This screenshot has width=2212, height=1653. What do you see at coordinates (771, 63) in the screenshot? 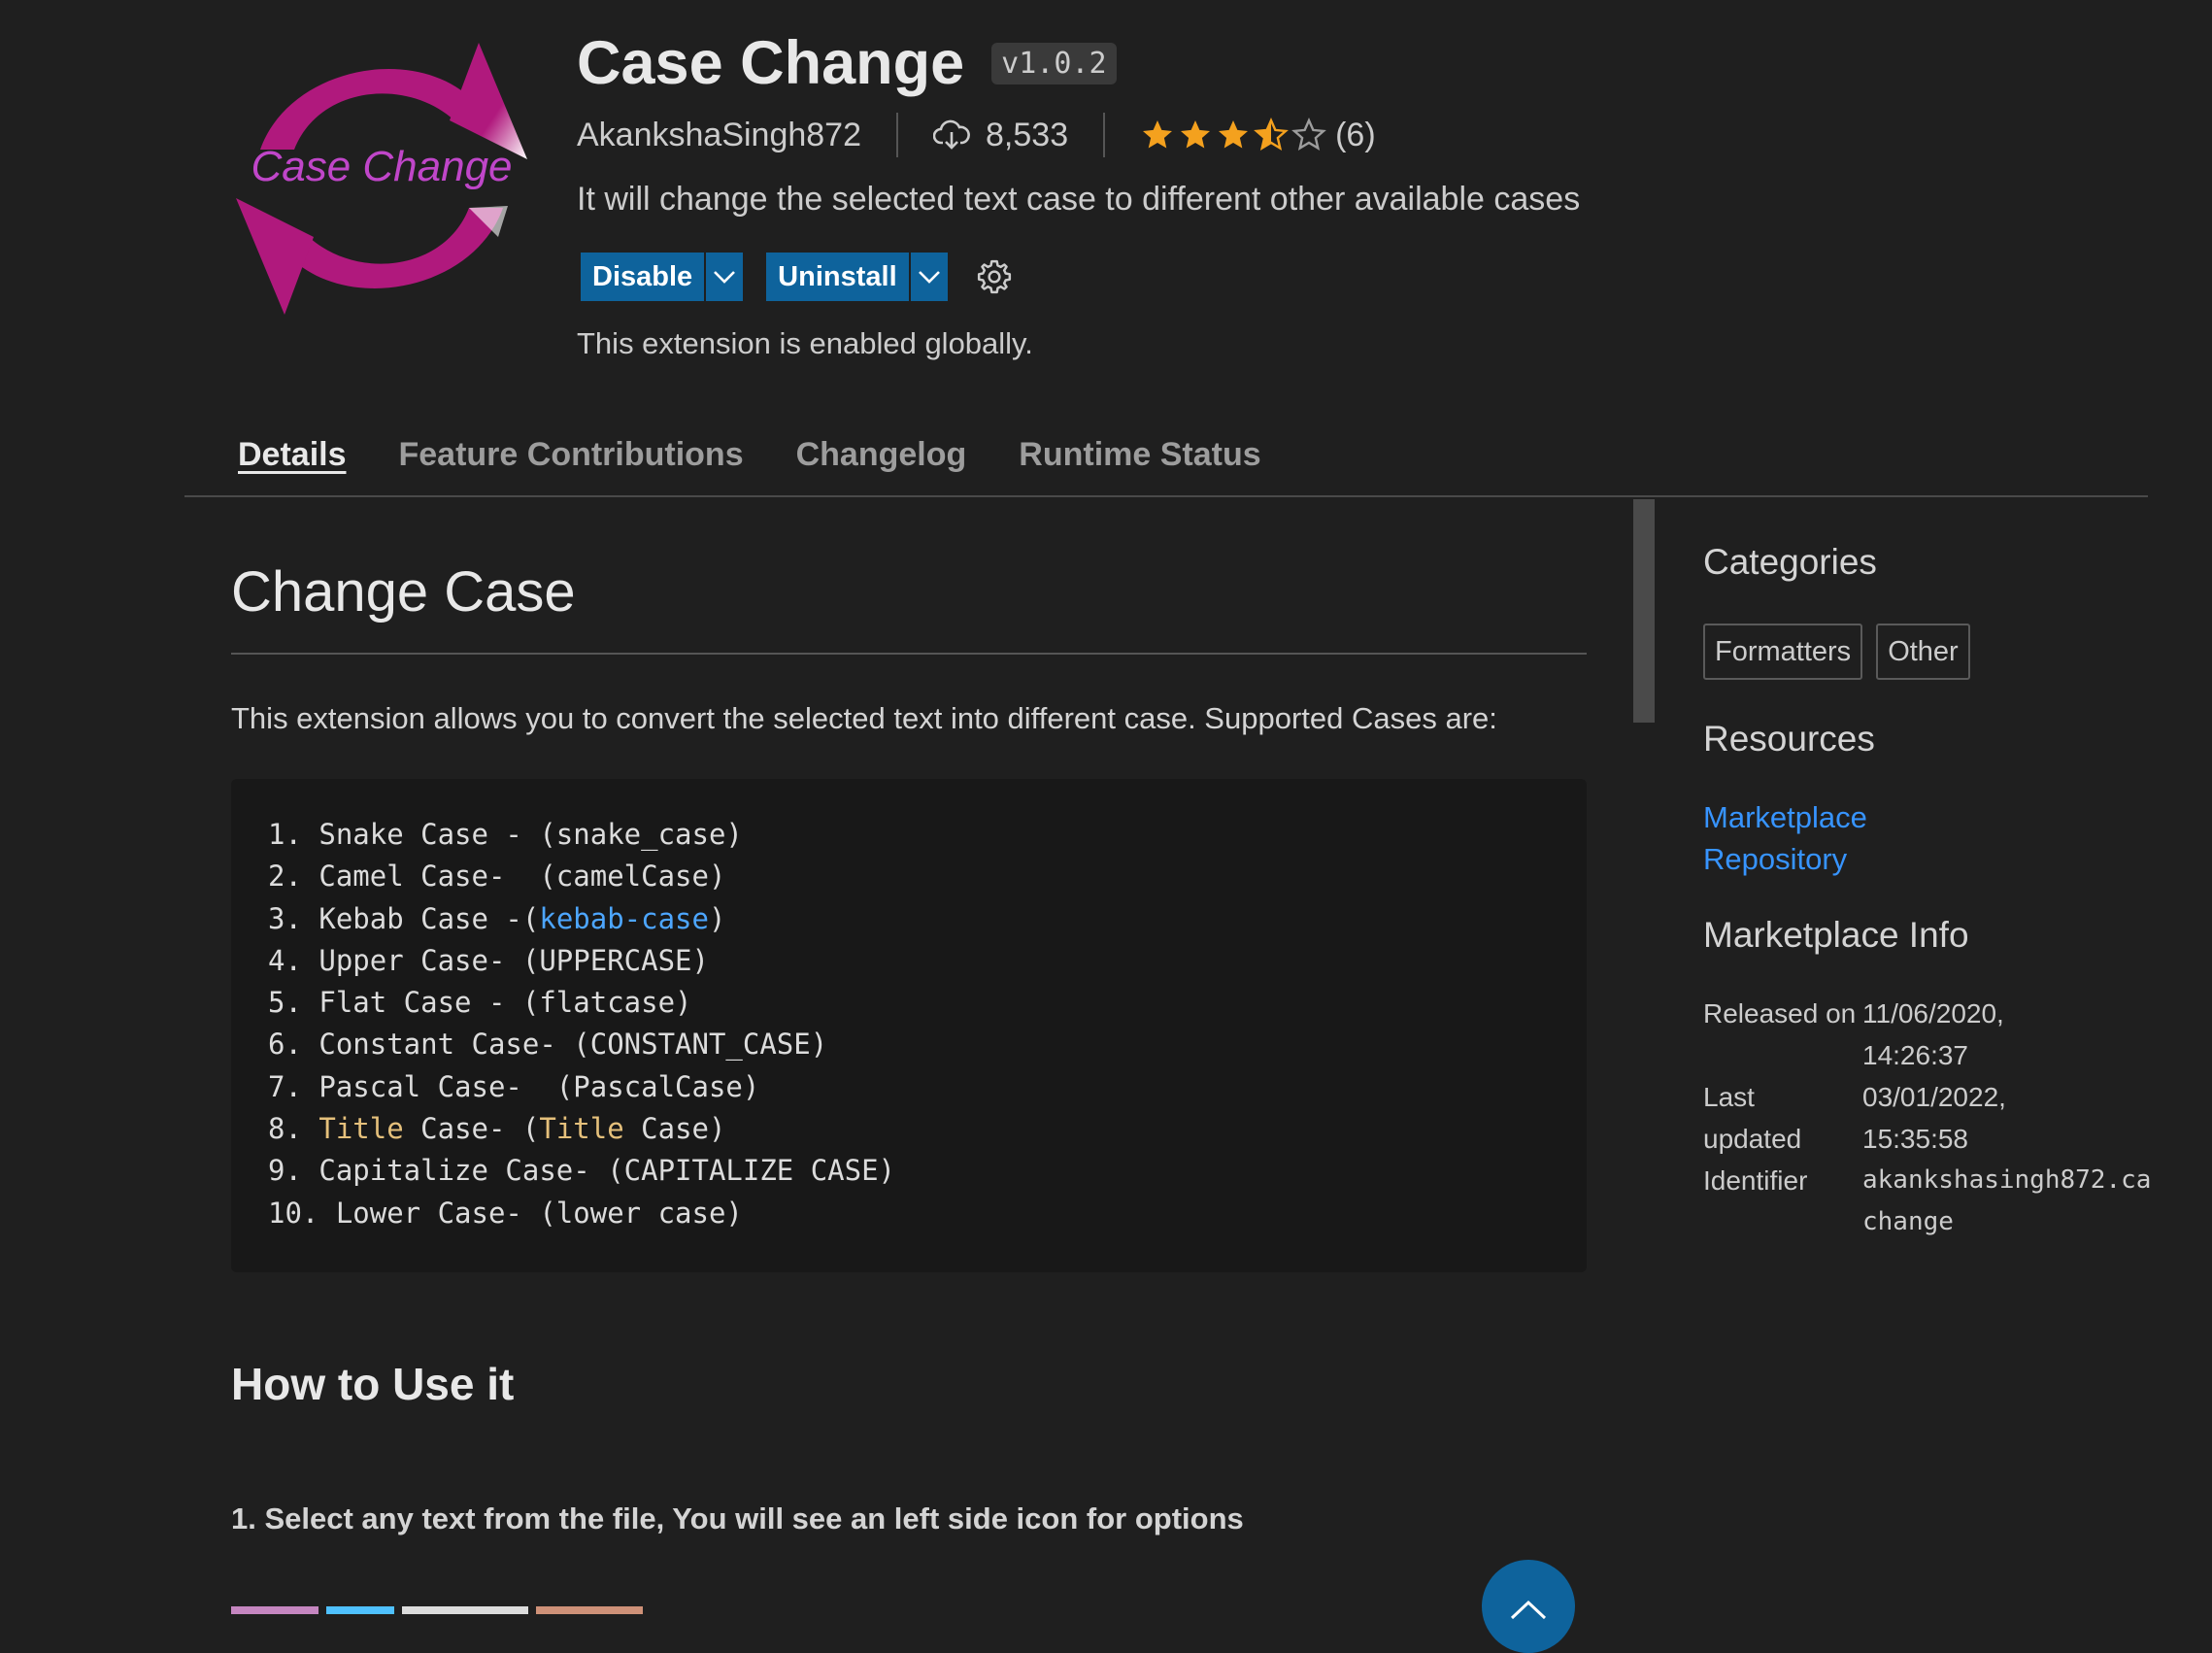
I see `extension-title: Case Change` at bounding box center [771, 63].